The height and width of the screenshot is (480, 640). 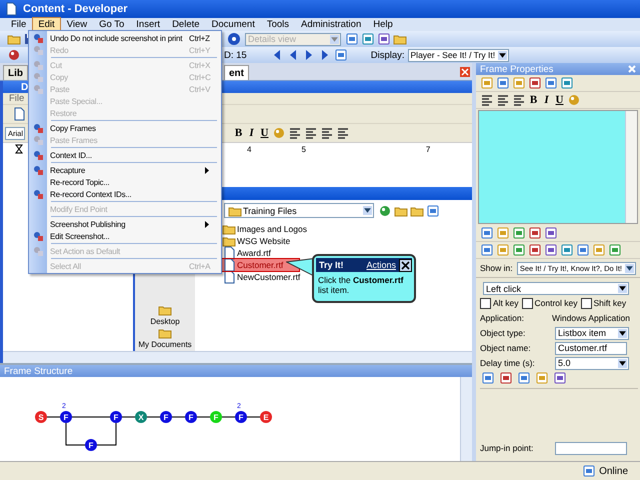 What do you see at coordinates (507, 448) in the screenshot?
I see `field-label: Jump-in point:` at bounding box center [507, 448].